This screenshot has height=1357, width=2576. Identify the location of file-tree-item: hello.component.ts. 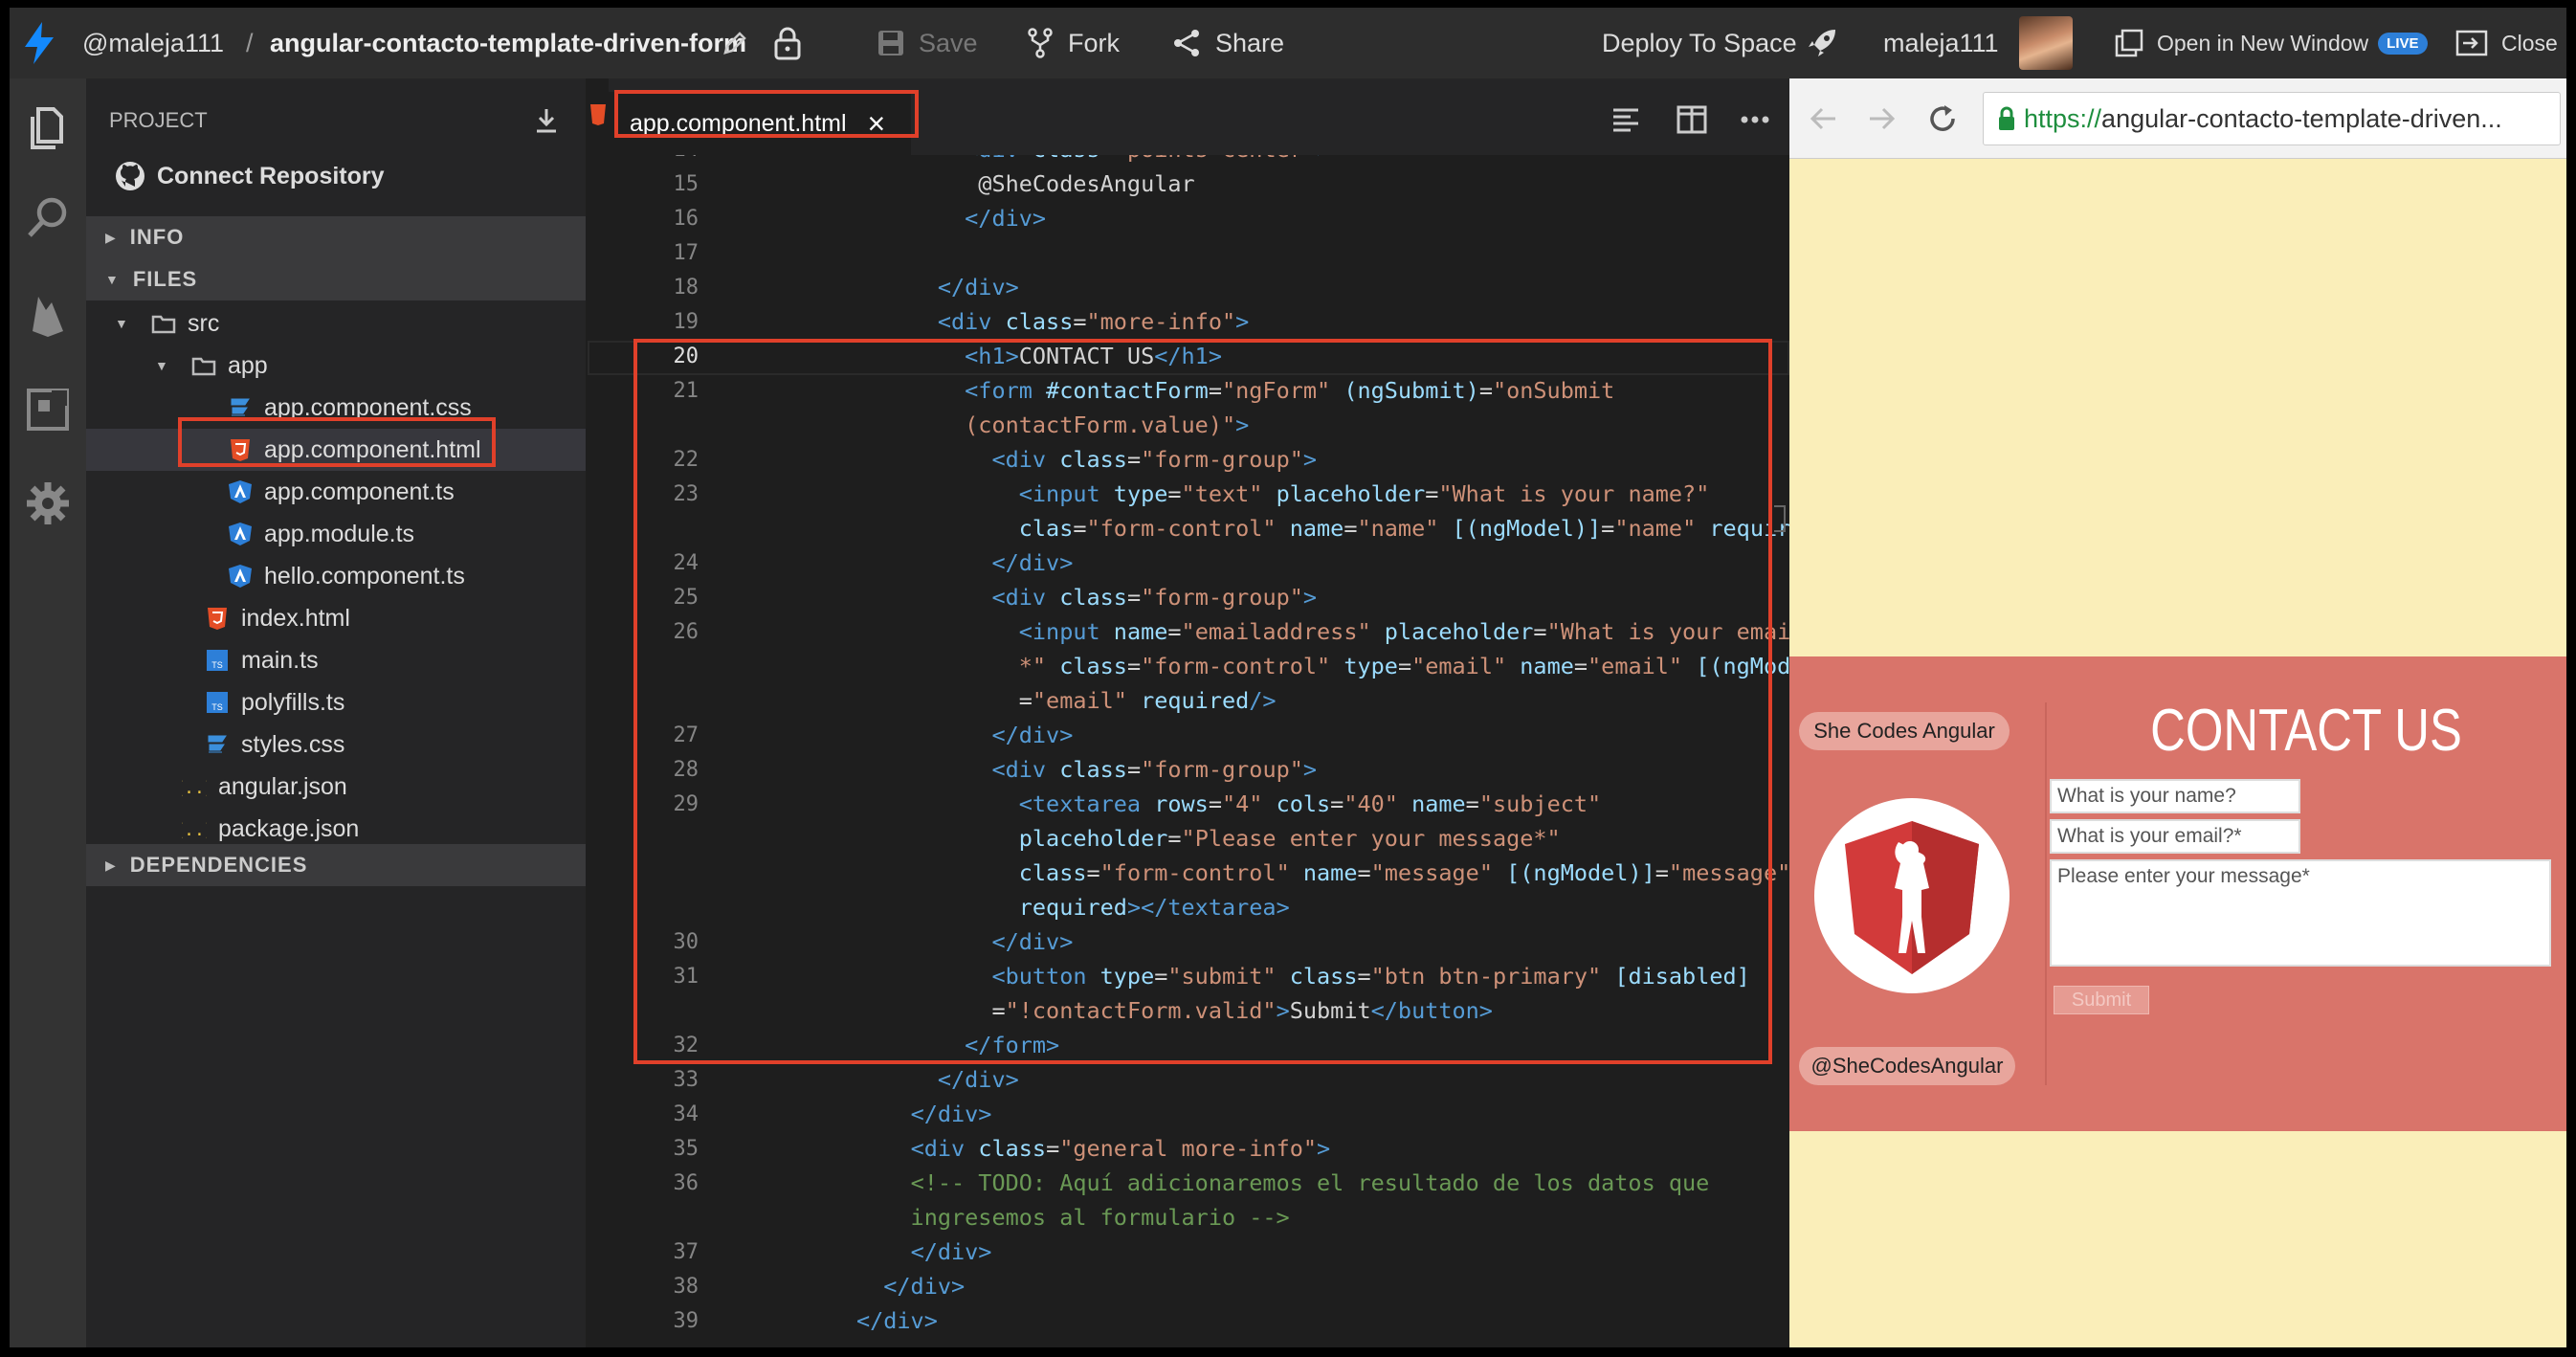
(336, 576).